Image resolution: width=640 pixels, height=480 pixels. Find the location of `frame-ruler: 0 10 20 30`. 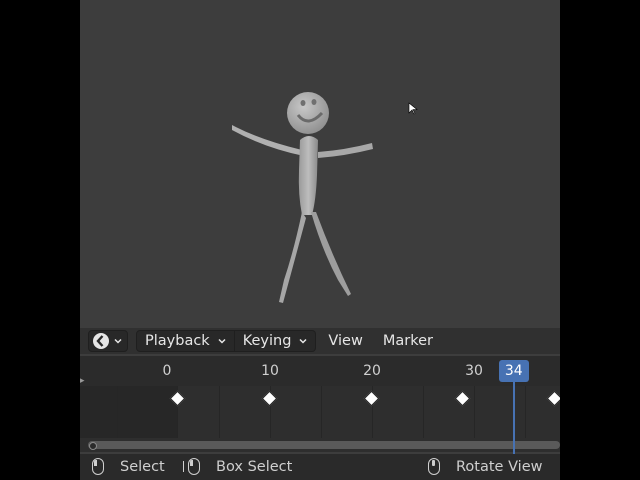

frame-ruler: 0 10 20 30 is located at coordinates (320, 371).